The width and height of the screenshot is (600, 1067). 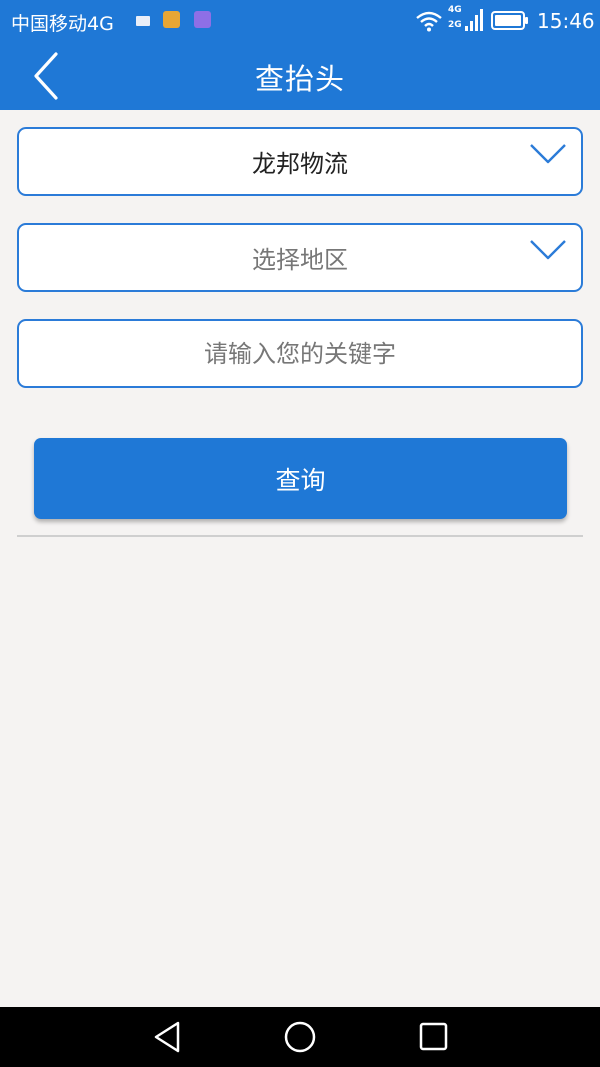 I want to click on gallery-app-icon, so click(x=202, y=19).